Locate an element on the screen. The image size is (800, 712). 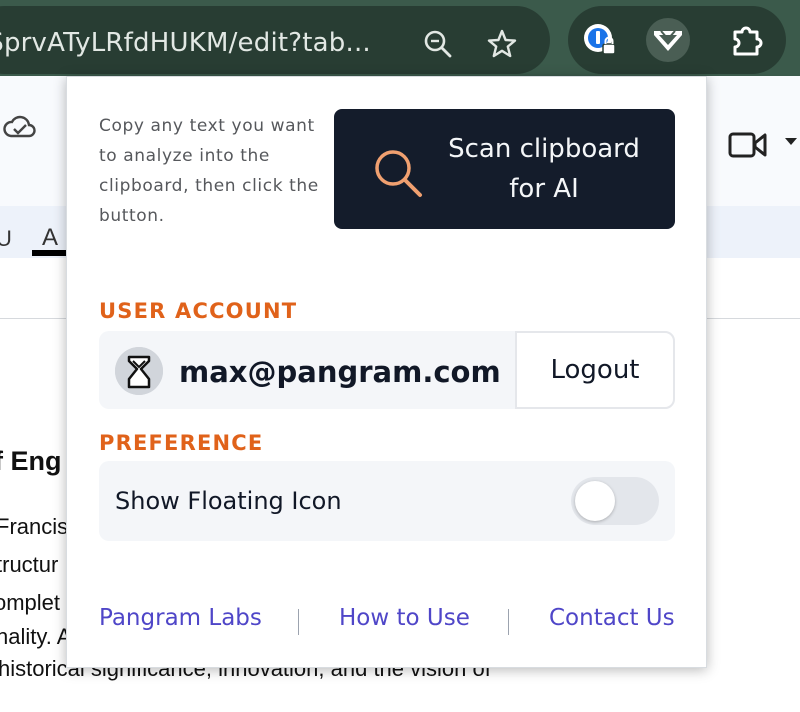
floating-icon-label: Show Floating Icon is located at coordinates (228, 501).